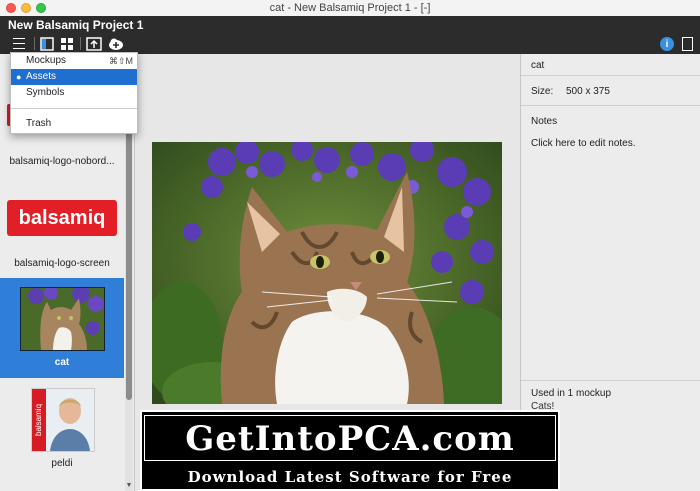  I want to click on watermark-title-box: GetIntoPCA.com, so click(350, 438).